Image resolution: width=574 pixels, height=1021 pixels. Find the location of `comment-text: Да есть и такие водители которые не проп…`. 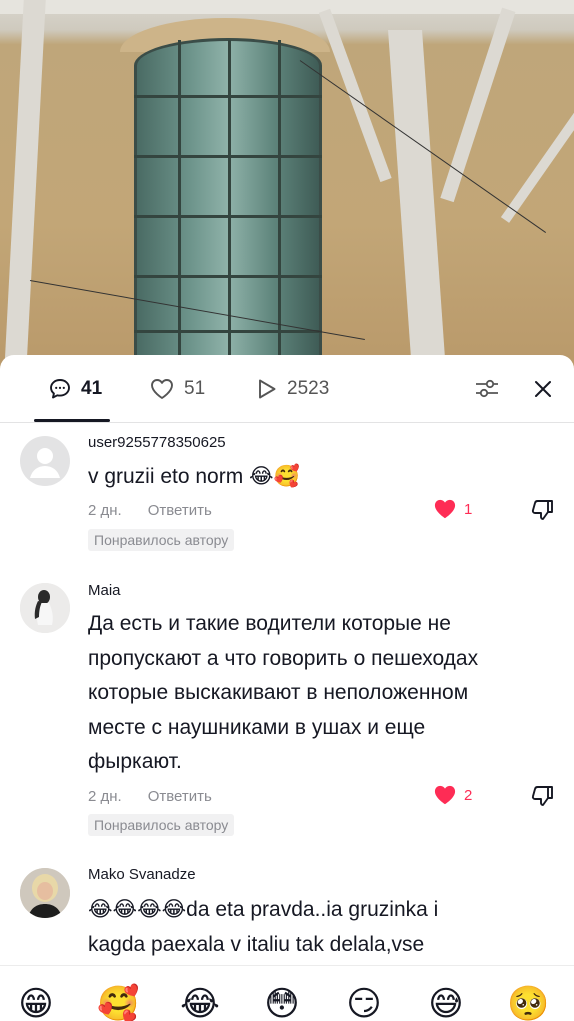

comment-text: Да есть и такие водители которые не проп… is located at coordinates (318, 693).